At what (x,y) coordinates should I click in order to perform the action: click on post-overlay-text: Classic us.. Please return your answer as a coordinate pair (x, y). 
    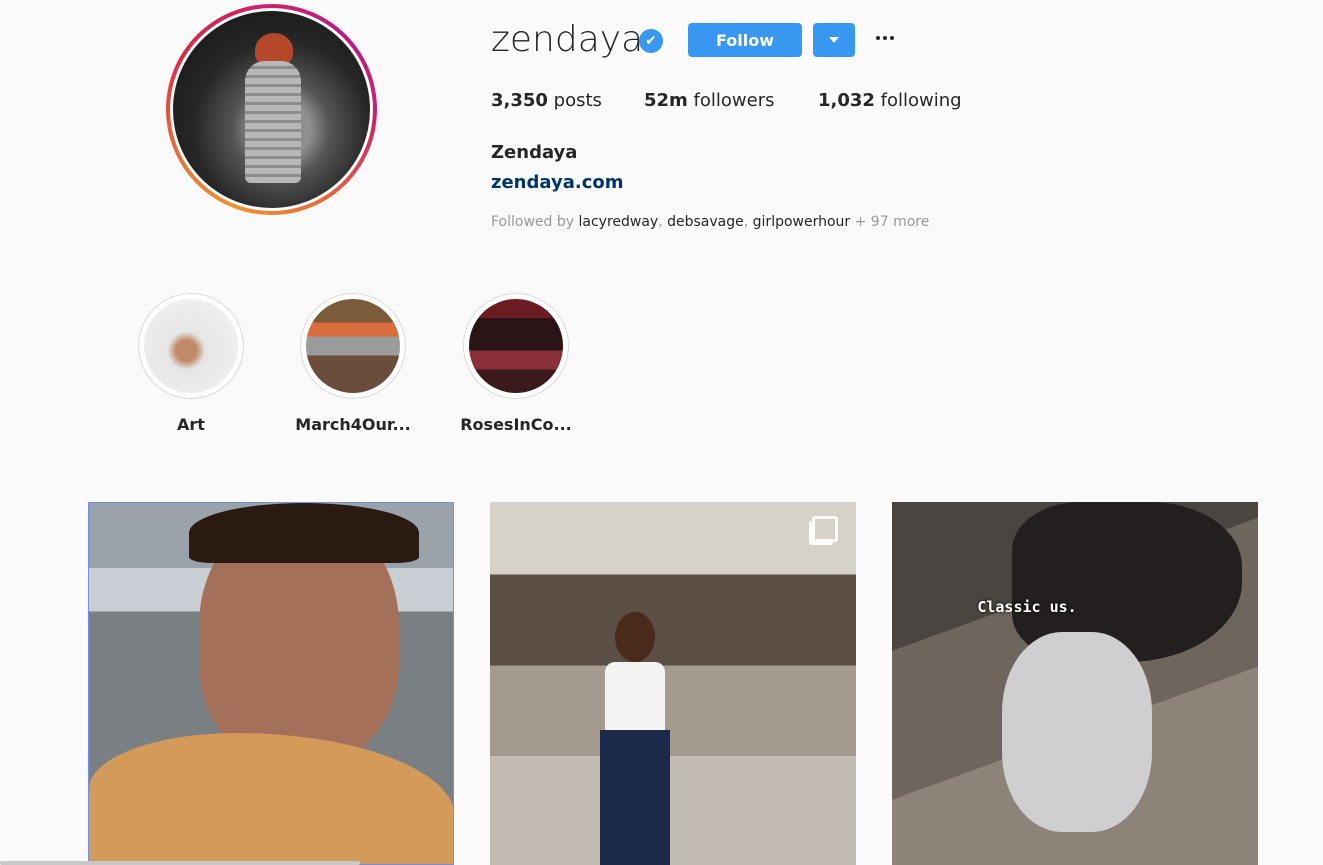
    Looking at the image, I should click on (1027, 607).